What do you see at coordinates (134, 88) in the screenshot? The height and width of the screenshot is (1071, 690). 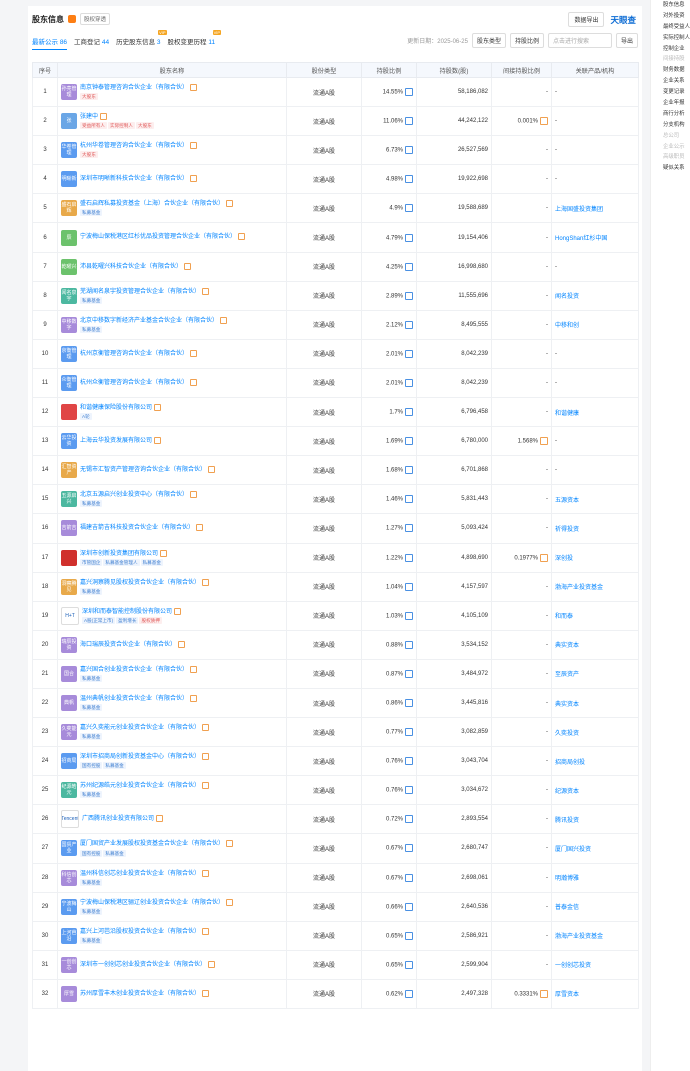 I see `shareholder-name-link: 南京钟泰管理咨询合伙企业（有限合伙）` at bounding box center [134, 88].